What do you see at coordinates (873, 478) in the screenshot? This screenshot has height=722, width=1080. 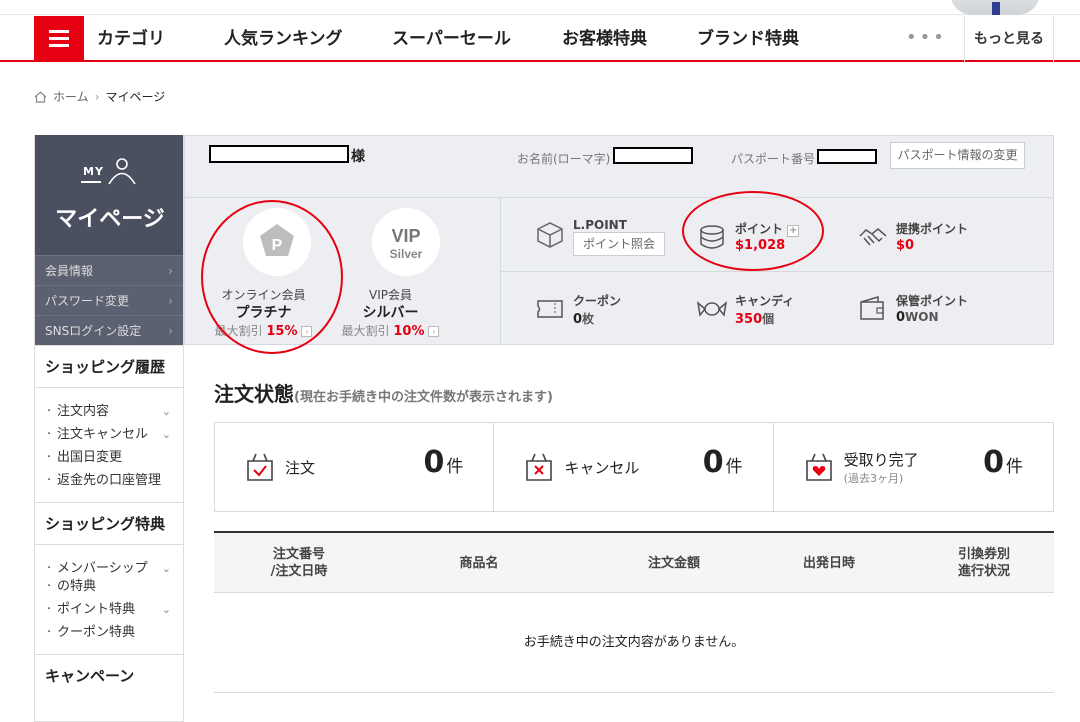 I see `status-sub: (過去3ヶ月)` at bounding box center [873, 478].